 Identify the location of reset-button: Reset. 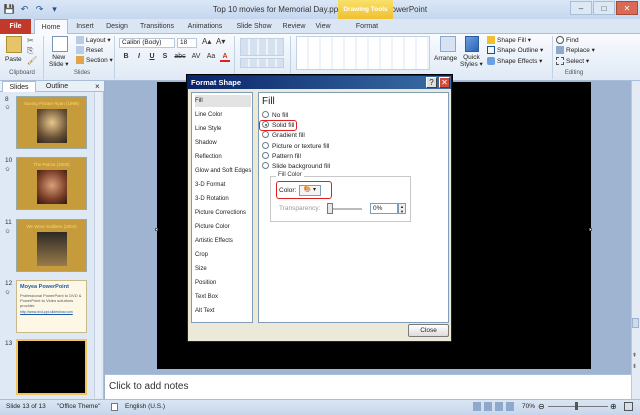
(89, 50).